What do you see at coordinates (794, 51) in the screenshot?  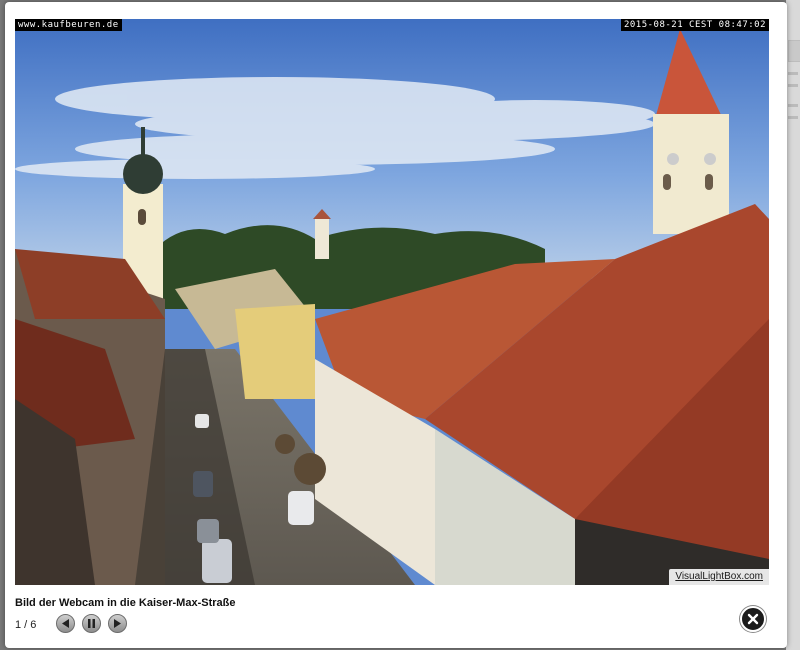 I see `background-thumbnail` at bounding box center [794, 51].